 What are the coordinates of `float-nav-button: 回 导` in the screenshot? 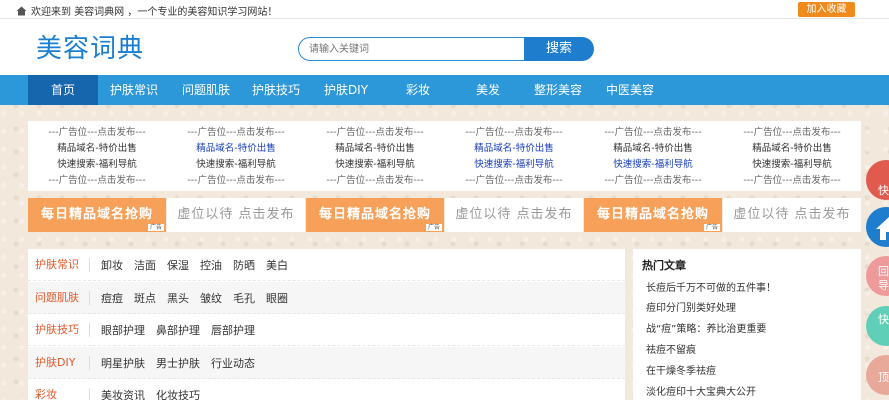 It's located at (877, 276).